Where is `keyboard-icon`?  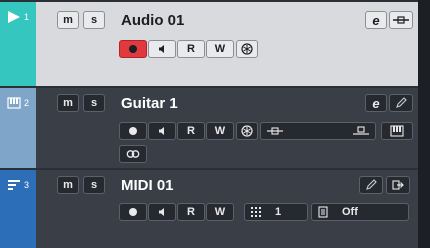
keyboard-icon is located at coordinates (397, 131).